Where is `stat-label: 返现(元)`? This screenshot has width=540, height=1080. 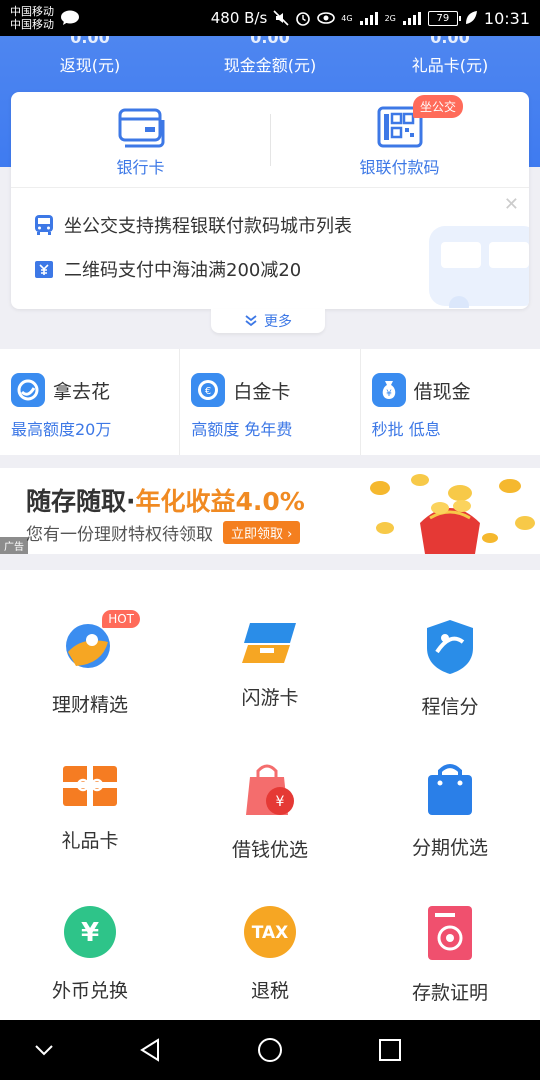
stat-label: 返现(元) is located at coordinates (90, 65).